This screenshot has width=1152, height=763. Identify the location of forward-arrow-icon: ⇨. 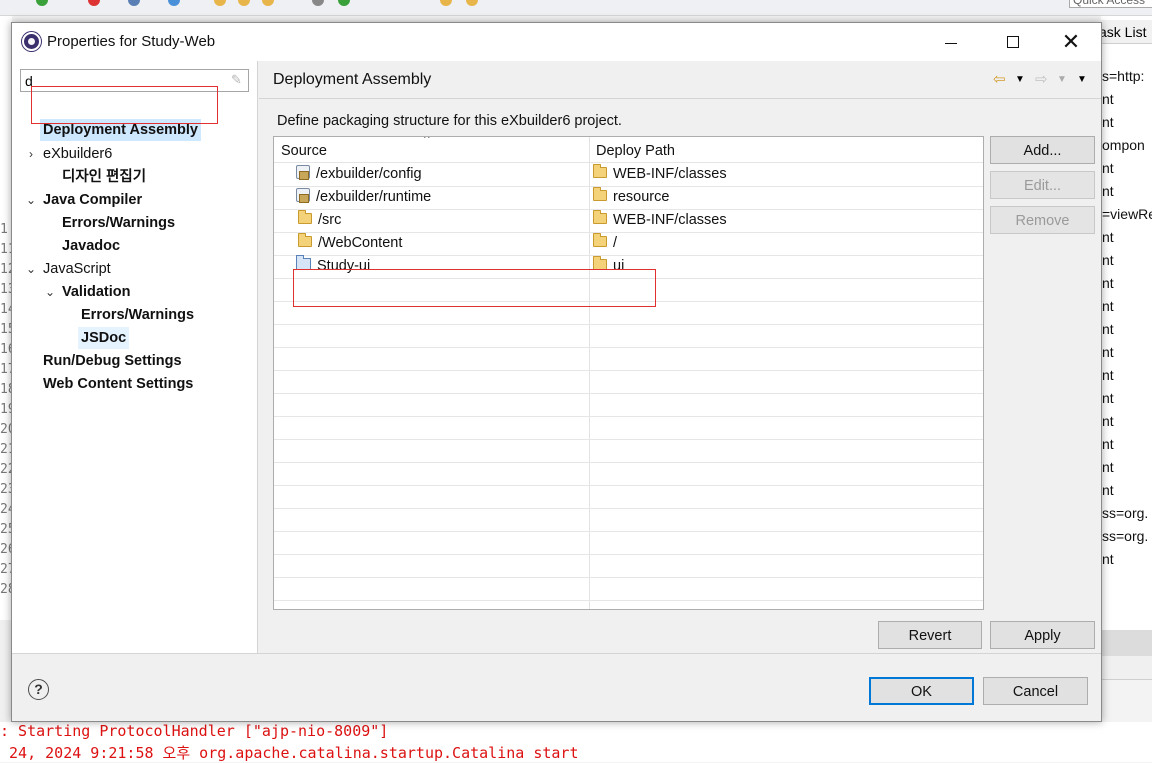
(1041, 80).